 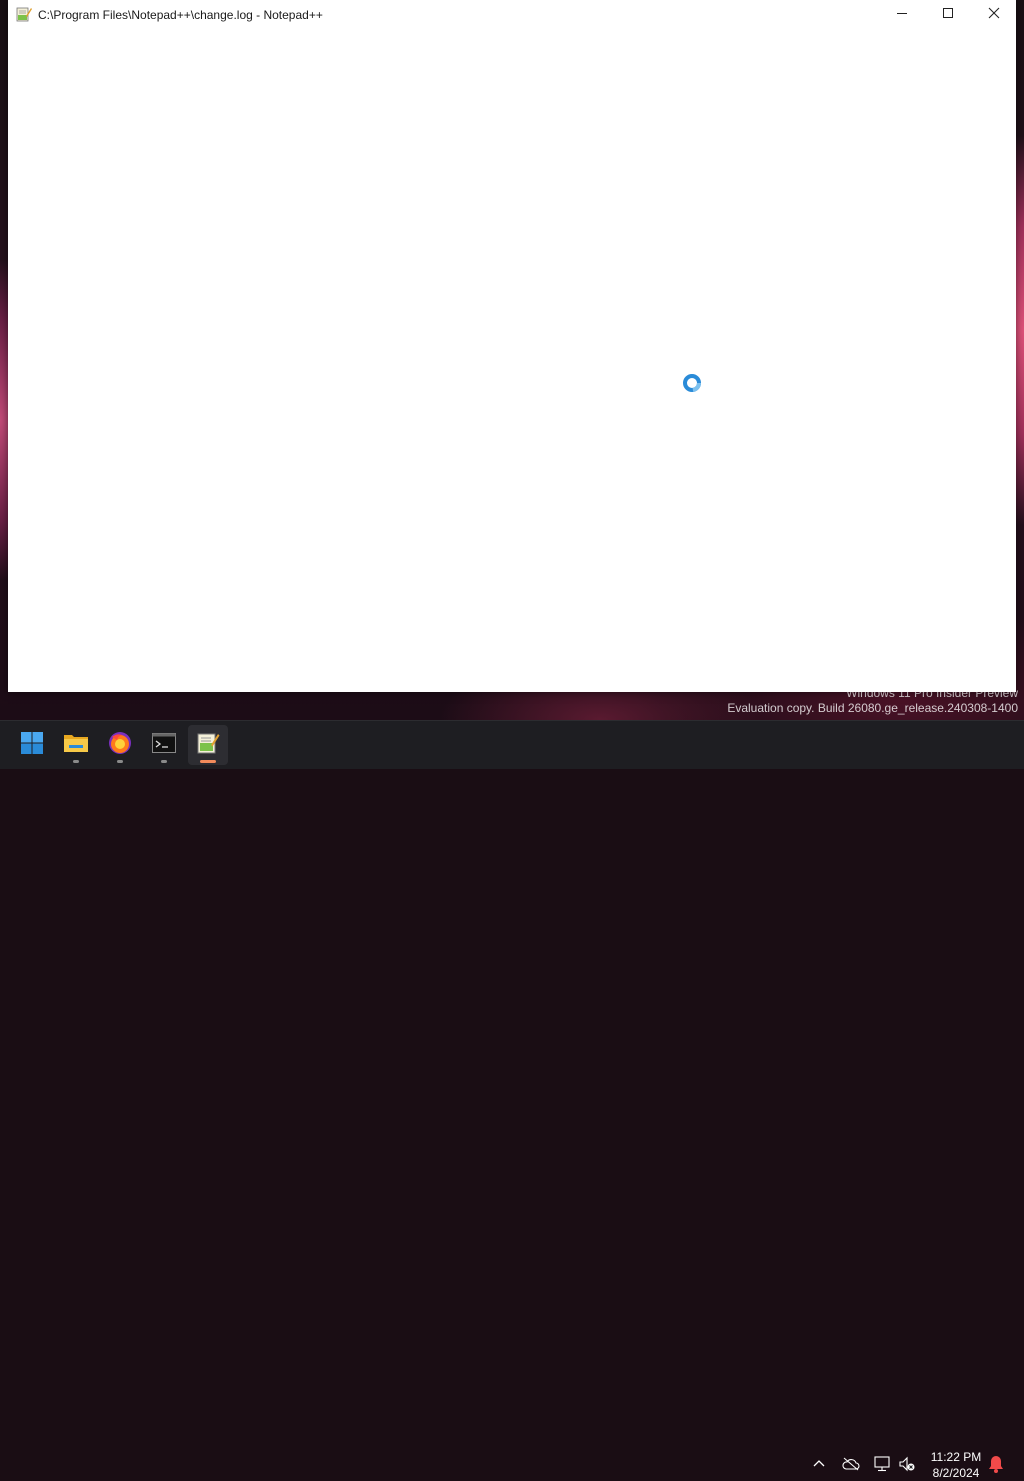 I want to click on minimize-button, so click(x=902, y=15).